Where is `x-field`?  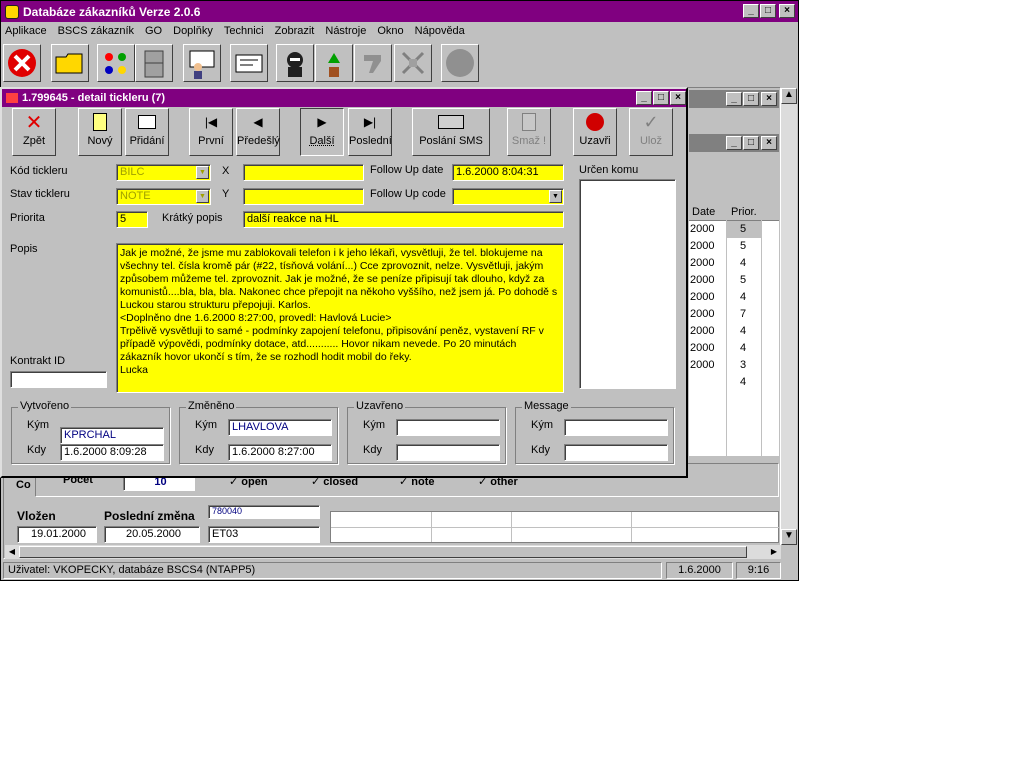 x-field is located at coordinates (303, 172).